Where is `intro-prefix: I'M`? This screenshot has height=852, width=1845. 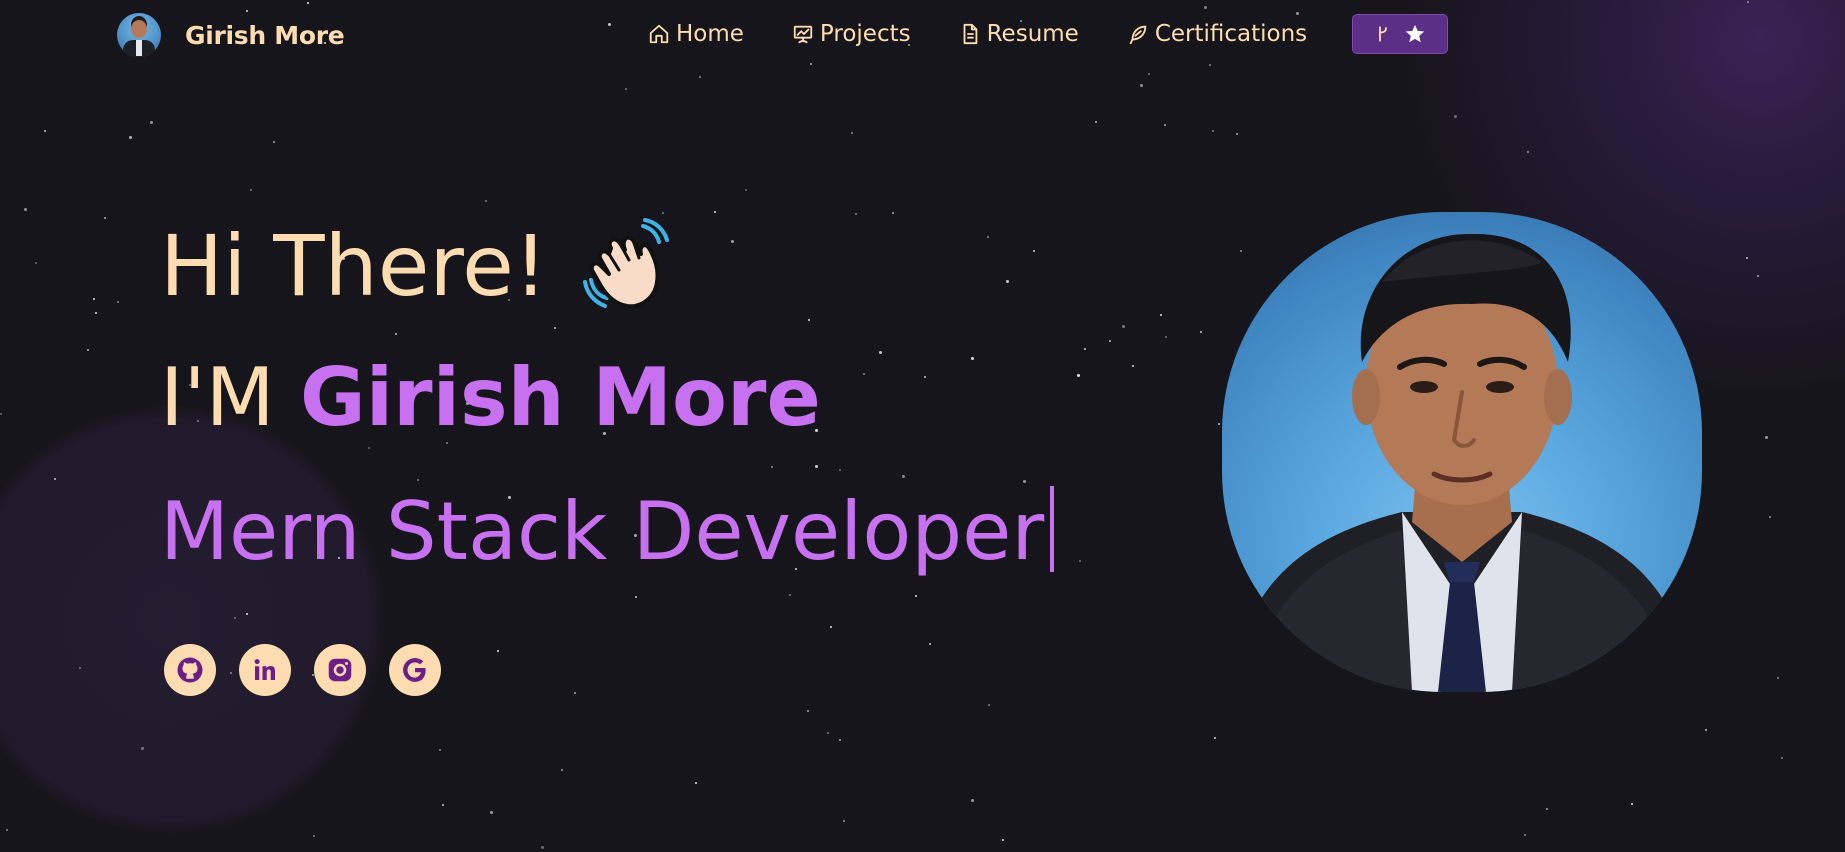 intro-prefix: I'M is located at coordinates (230, 397).